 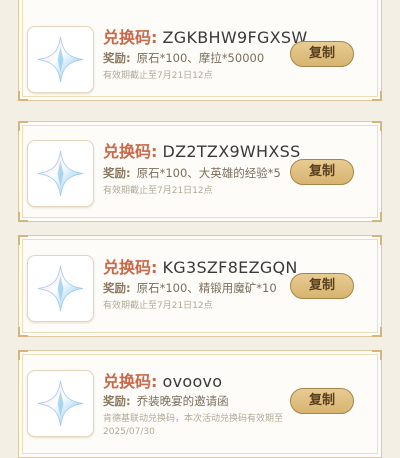 I want to click on reward-line: 奖励: 原石*100、摩拉*50000, so click(x=183, y=58).